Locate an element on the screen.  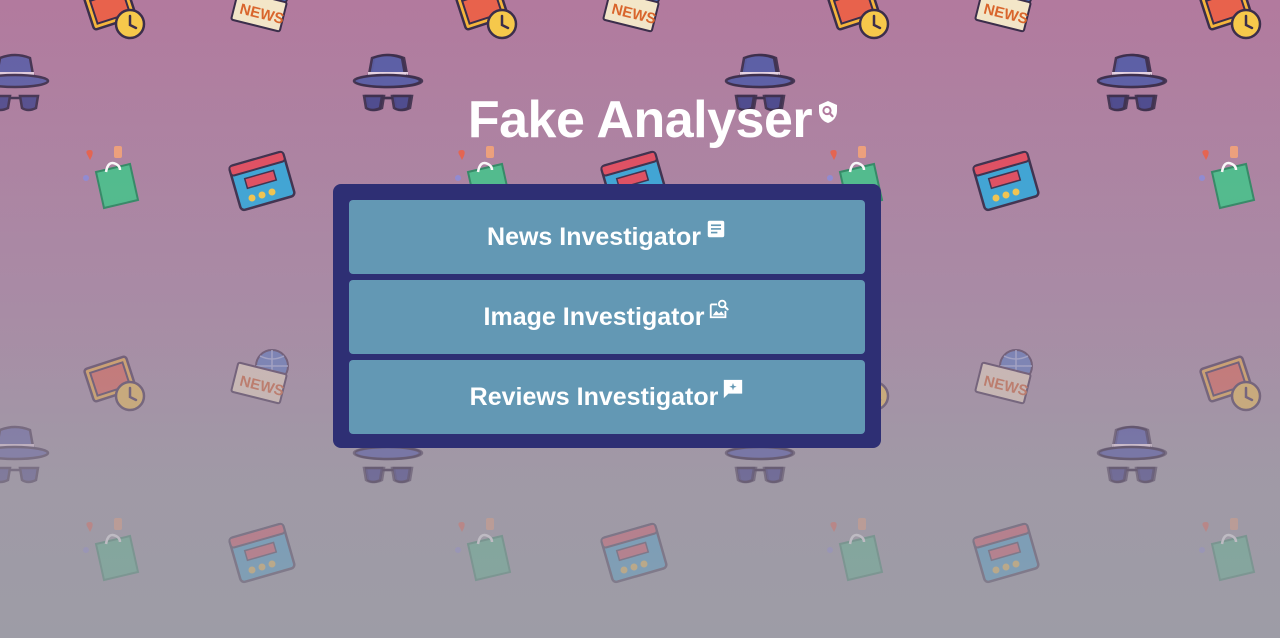
app-title: Fake Analyser is located at coordinates (640, 120).